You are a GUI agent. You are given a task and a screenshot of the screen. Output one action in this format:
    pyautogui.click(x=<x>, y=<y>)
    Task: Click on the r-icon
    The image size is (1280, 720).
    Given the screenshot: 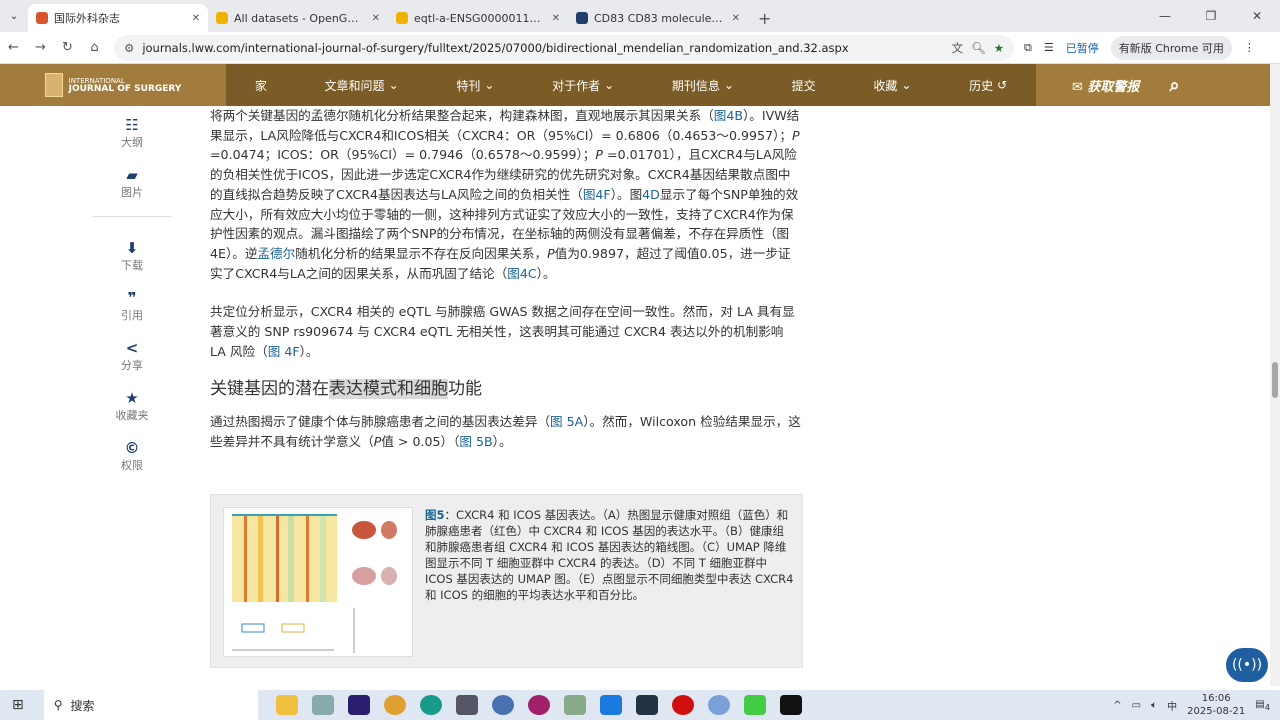 What is the action you would take?
    pyautogui.click(x=502, y=705)
    